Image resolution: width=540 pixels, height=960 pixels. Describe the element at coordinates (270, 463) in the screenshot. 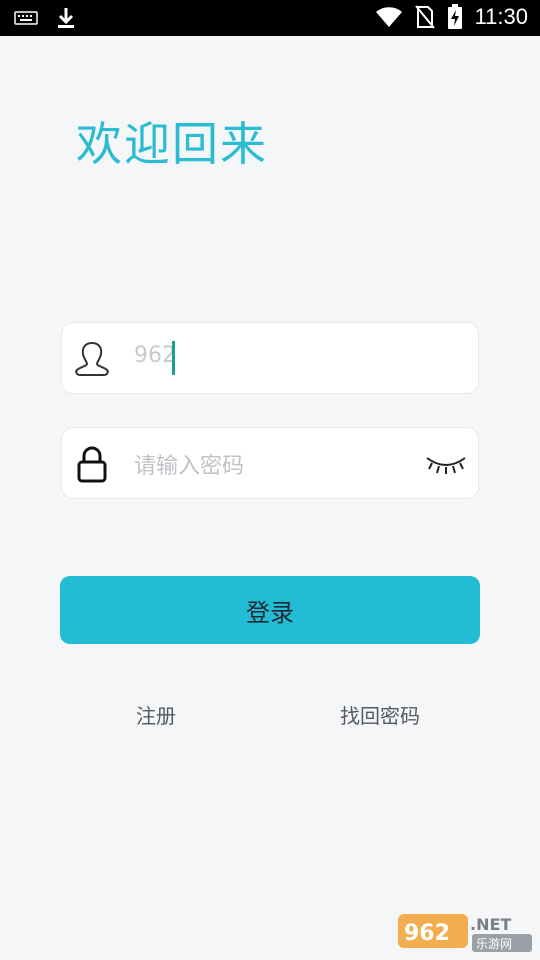

I see `password-field: 请输入密码` at that location.